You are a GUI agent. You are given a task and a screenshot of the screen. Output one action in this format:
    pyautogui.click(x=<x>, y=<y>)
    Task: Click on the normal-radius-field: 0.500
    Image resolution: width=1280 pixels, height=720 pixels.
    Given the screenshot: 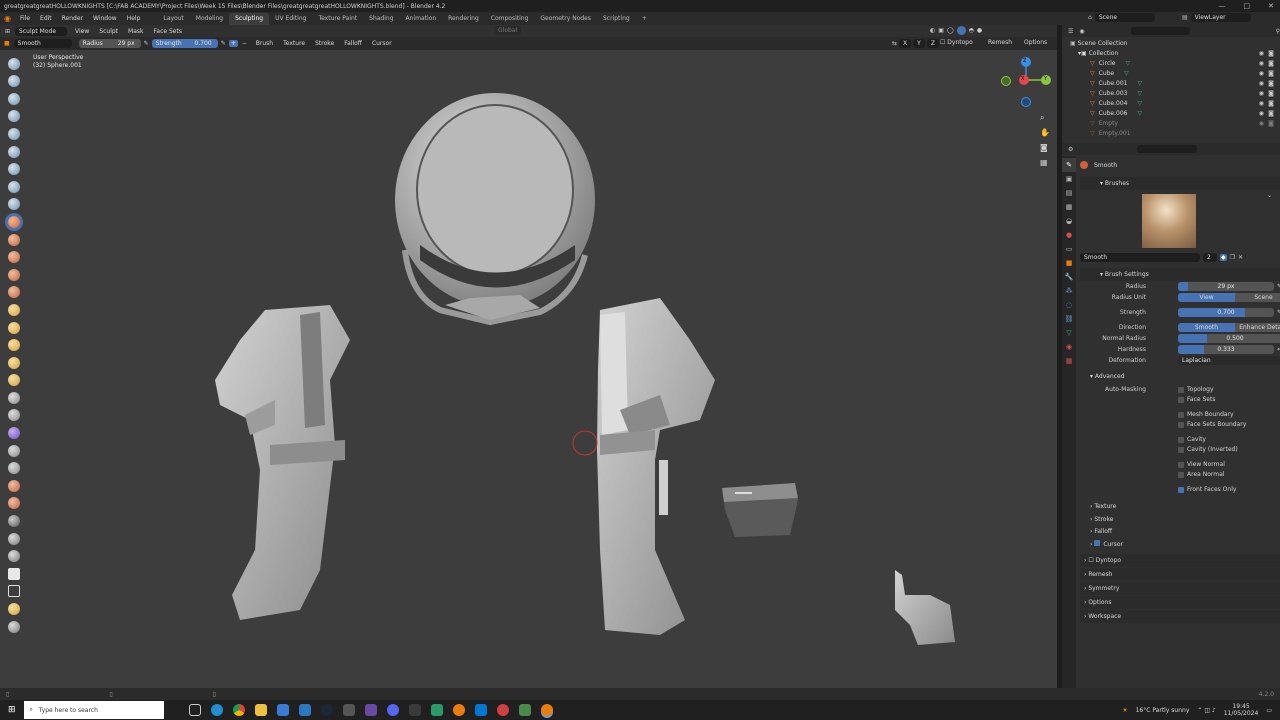 What is the action you would take?
    pyautogui.click(x=1229, y=338)
    